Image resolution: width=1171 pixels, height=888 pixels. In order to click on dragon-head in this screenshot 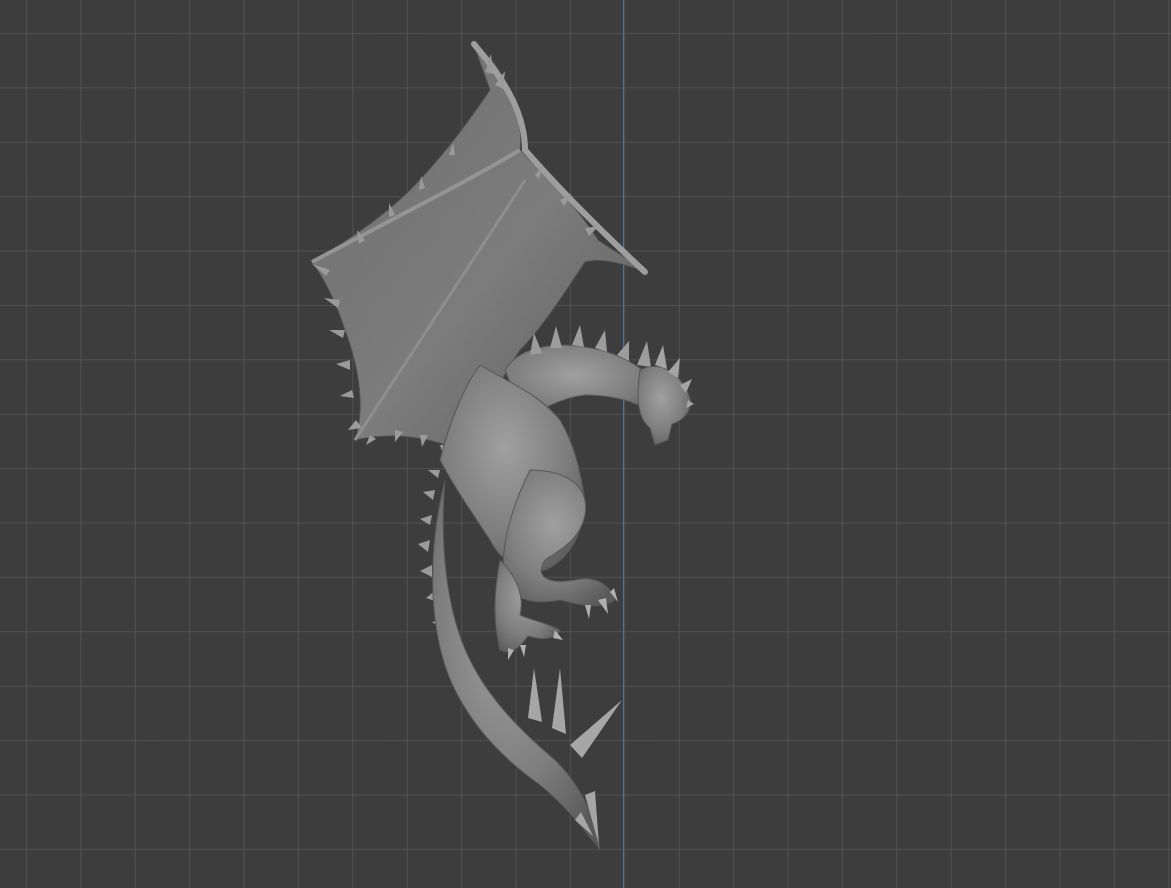, I will do `click(664, 406)`.